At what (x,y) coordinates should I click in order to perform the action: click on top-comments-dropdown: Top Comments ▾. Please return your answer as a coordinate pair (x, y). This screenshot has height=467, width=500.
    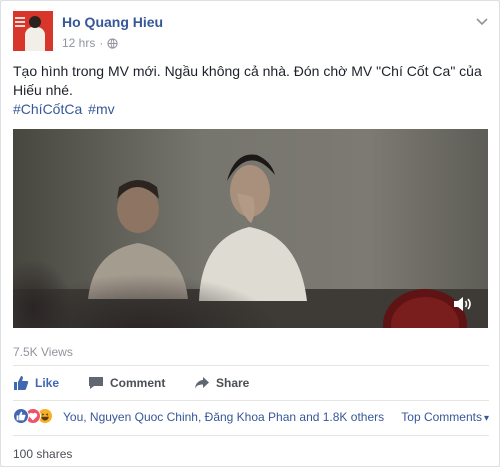
    Looking at the image, I should click on (445, 417).